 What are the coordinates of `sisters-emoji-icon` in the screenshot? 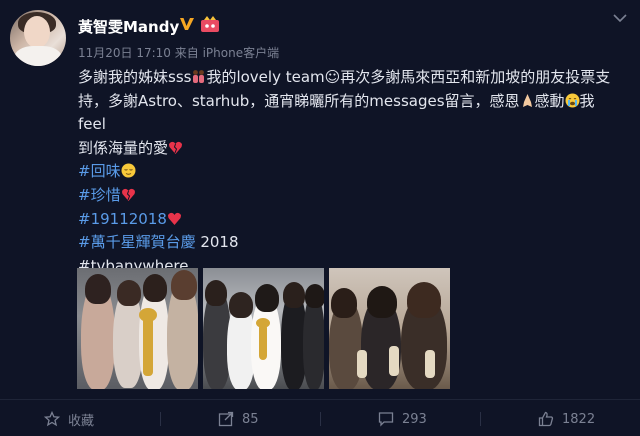 It's located at (199, 76).